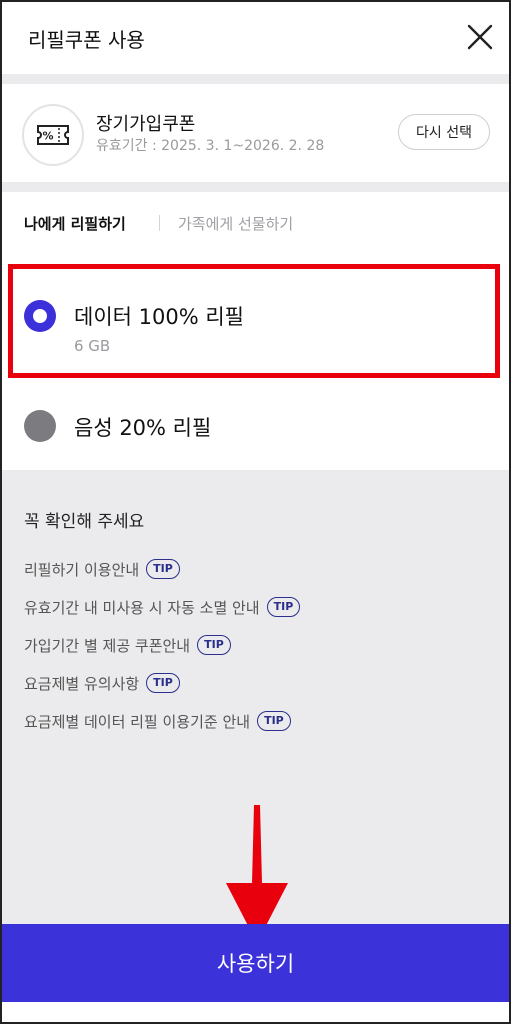 This screenshot has height=1024, width=511. Describe the element at coordinates (255, 427) in the screenshot. I see `option-voice-refill: 음성 20% 리필` at that location.